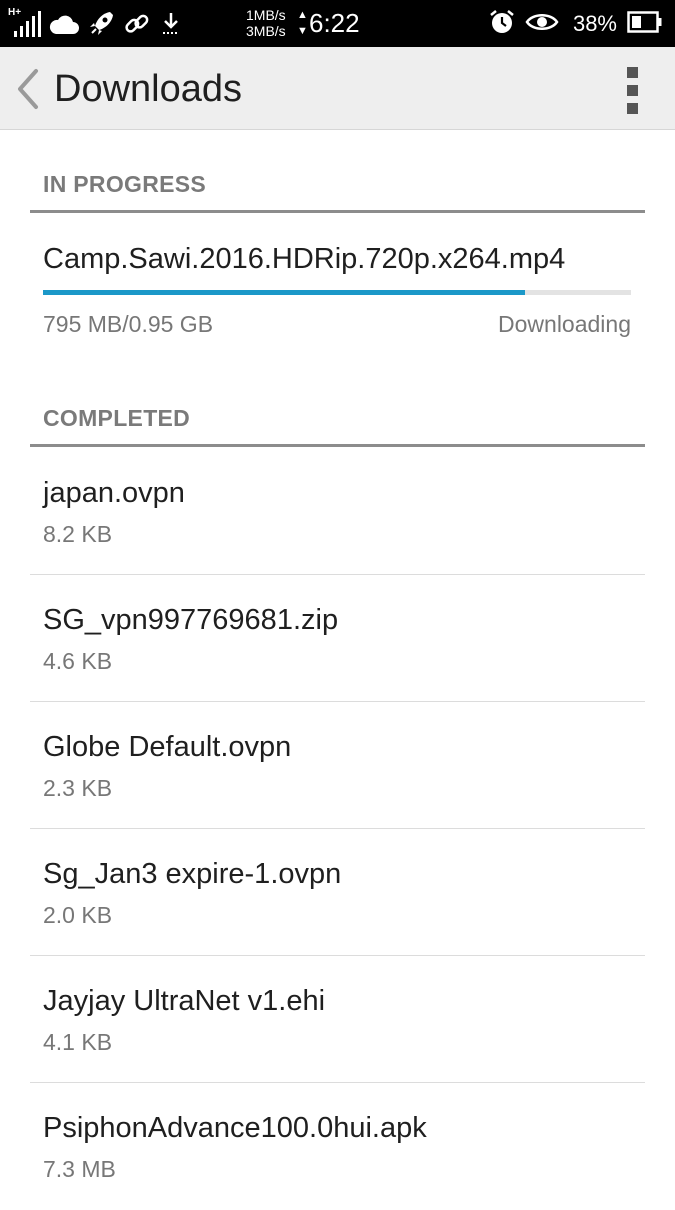  What do you see at coordinates (78, 534) in the screenshot?
I see `file-size: 8.2 KB` at bounding box center [78, 534].